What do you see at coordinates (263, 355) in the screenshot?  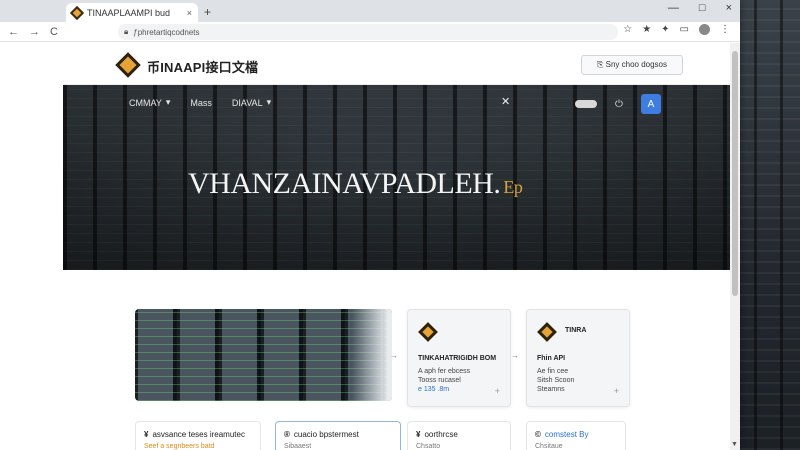 I see `server-rack-image` at bounding box center [263, 355].